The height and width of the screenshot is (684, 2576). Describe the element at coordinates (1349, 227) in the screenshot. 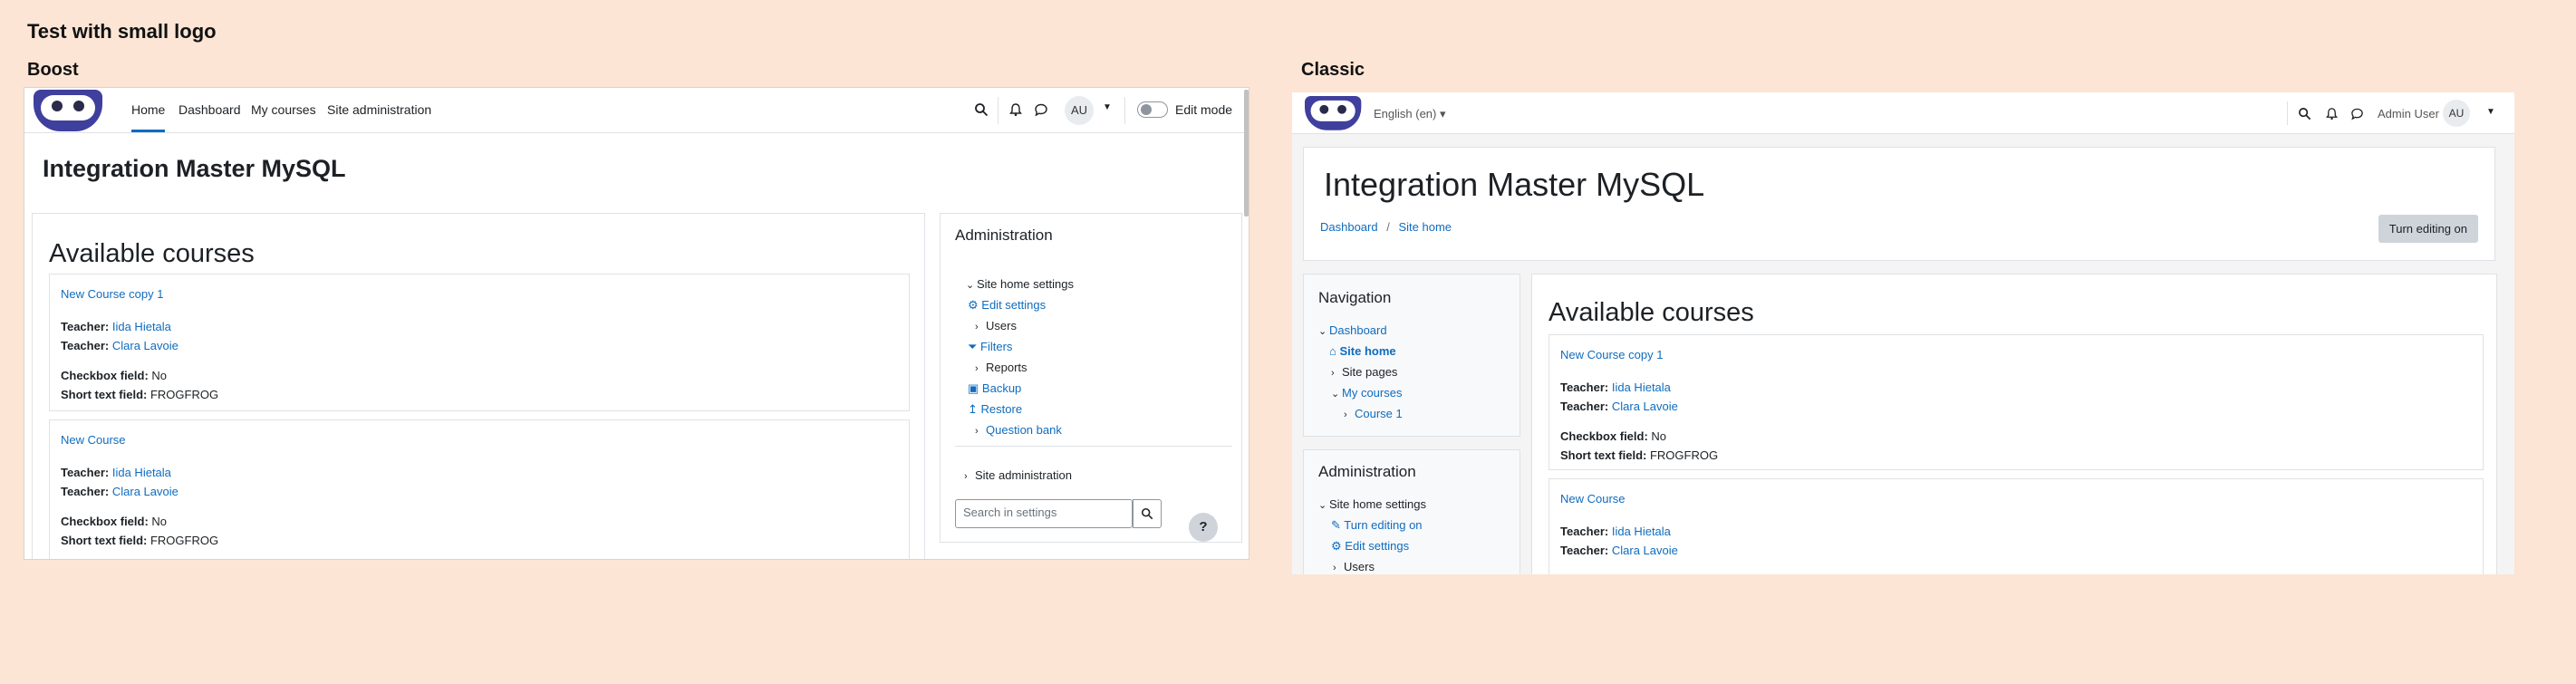

I see `breadcrumb-dashboard: Dashboard` at that location.